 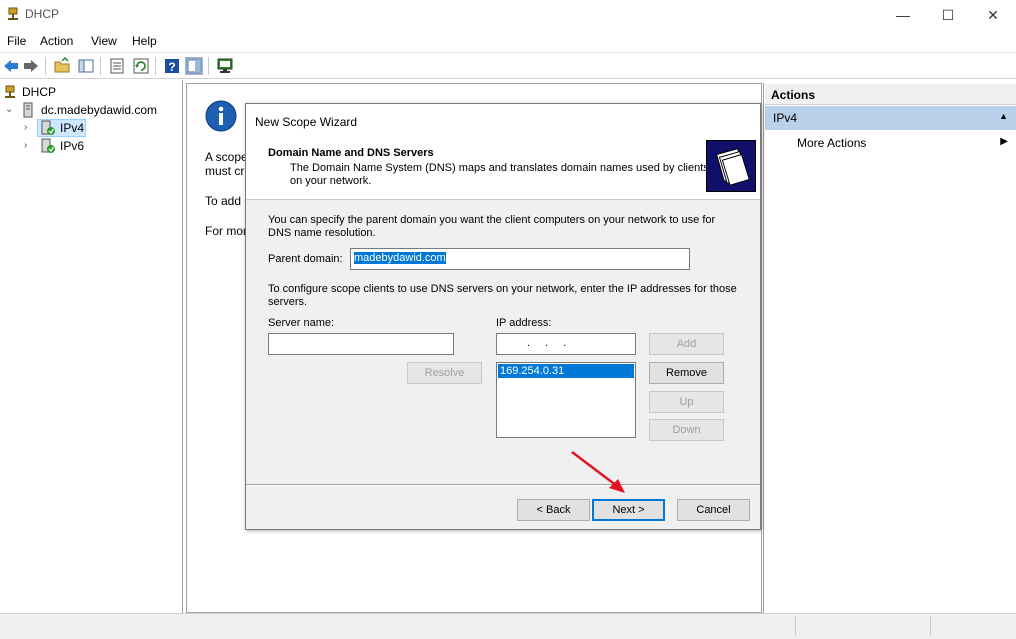 What do you see at coordinates (890, 94) in the screenshot?
I see `actions-header: Actions` at bounding box center [890, 94].